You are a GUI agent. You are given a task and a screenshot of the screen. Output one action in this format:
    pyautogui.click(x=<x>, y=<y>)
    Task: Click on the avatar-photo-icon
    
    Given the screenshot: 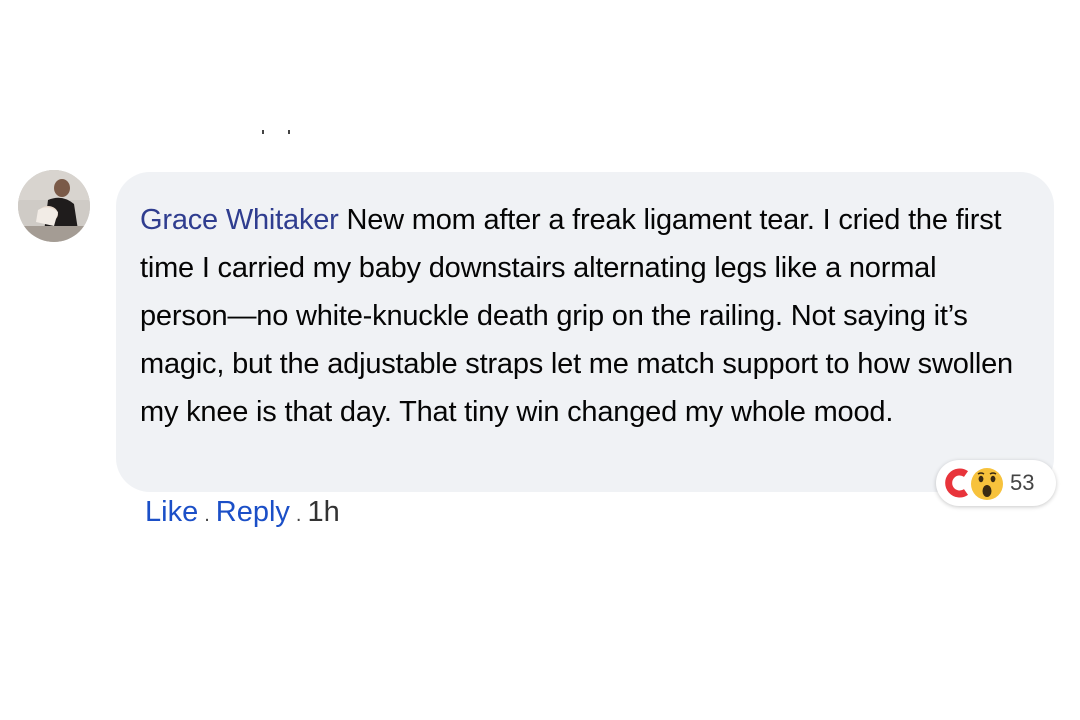 What is the action you would take?
    pyautogui.click(x=54, y=206)
    